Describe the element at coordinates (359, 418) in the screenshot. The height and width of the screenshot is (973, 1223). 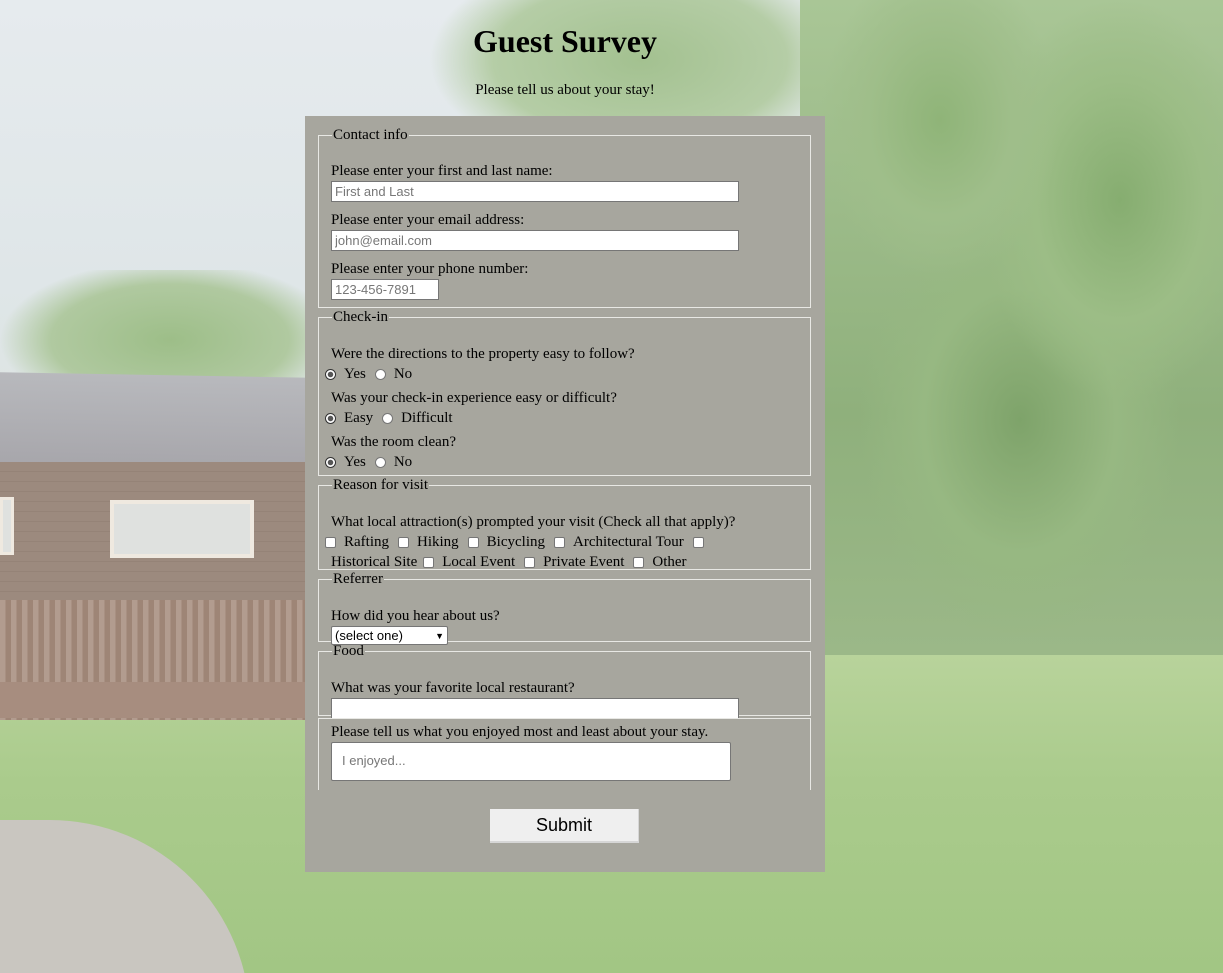
I see `checkin-easy-label: Easy` at that location.